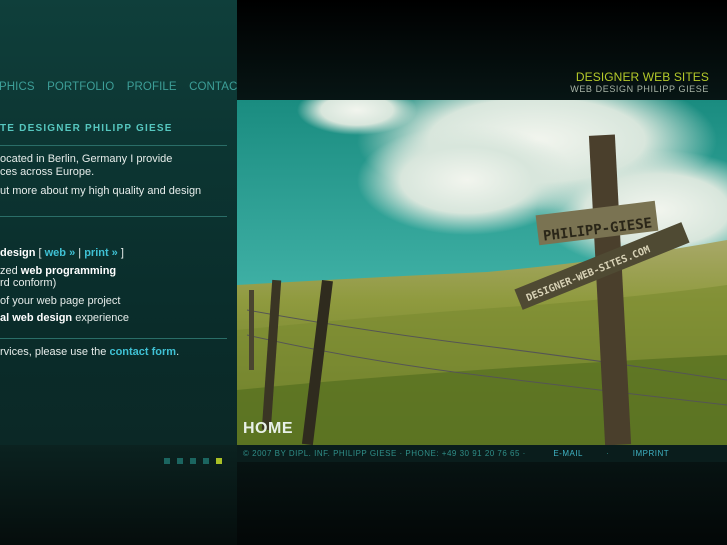 The height and width of the screenshot is (545, 727). Describe the element at coordinates (10, 271) in the screenshot. I see `programming-prefix: zed` at that location.